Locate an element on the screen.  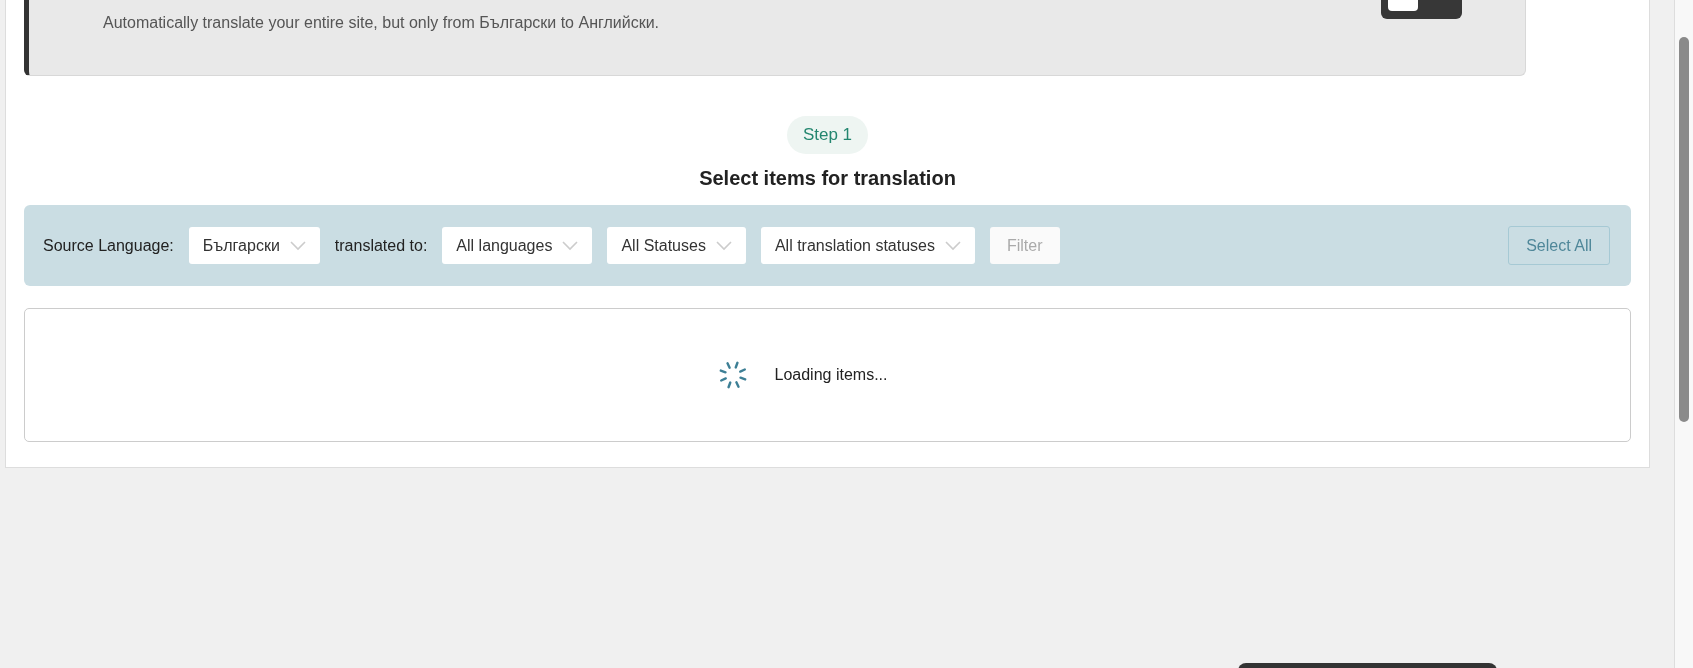
filter-dropdown: All Statuses is located at coordinates (676, 245).